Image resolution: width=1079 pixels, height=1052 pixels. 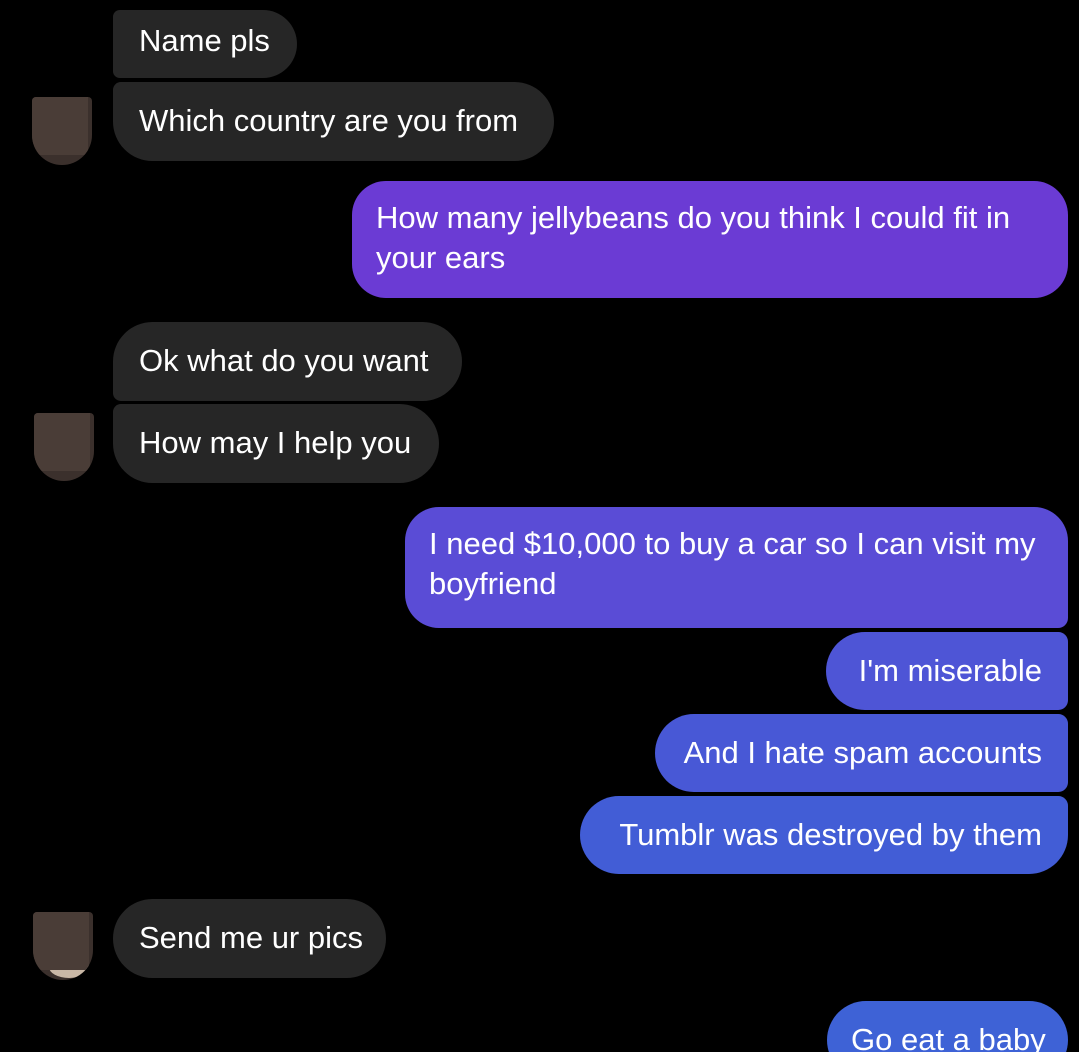 I want to click on message-text: How may I help you, so click(x=275, y=442).